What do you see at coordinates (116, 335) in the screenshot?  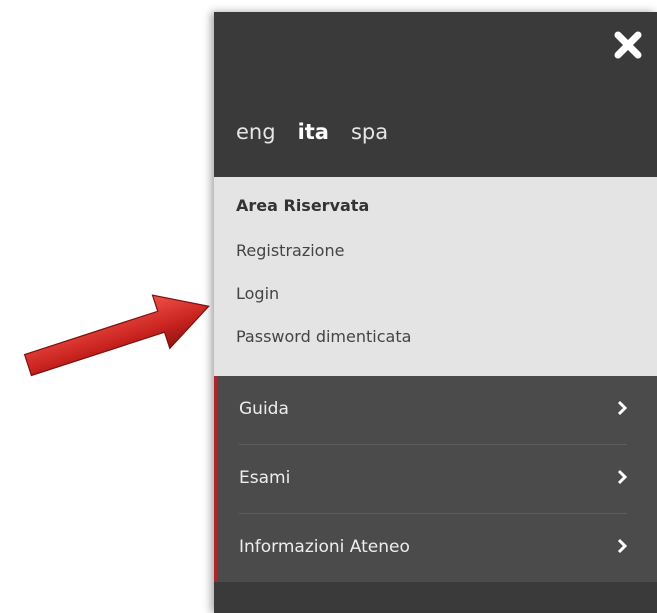 I see `arrow-pointer-icon` at bounding box center [116, 335].